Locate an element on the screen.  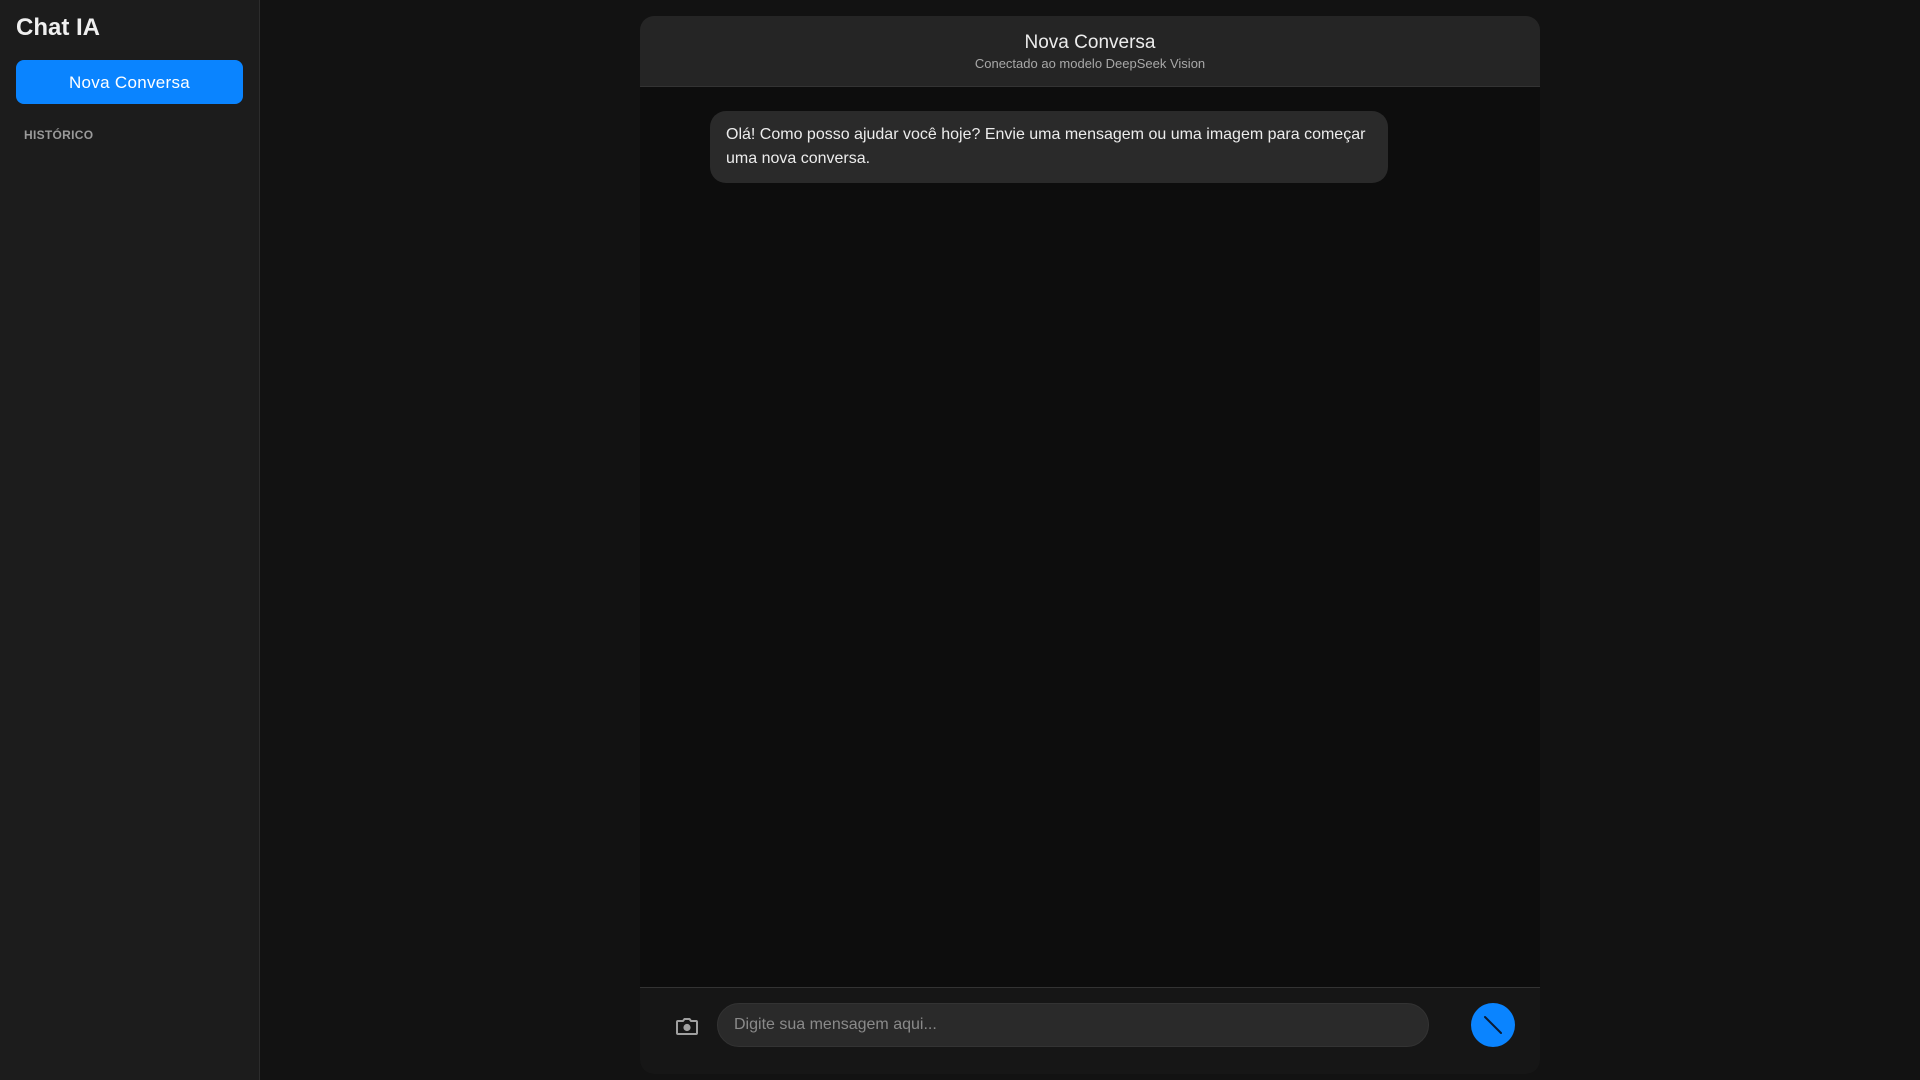
chat-title: Nova Conversa is located at coordinates (1090, 42).